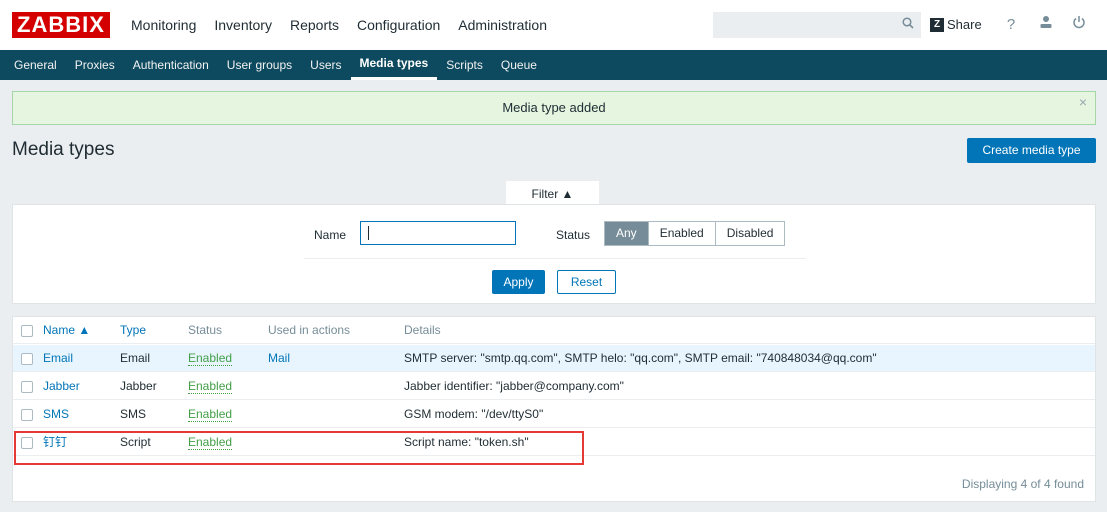 The width and height of the screenshot is (1107, 512). I want to click on user-icon, so click(1046, 25).